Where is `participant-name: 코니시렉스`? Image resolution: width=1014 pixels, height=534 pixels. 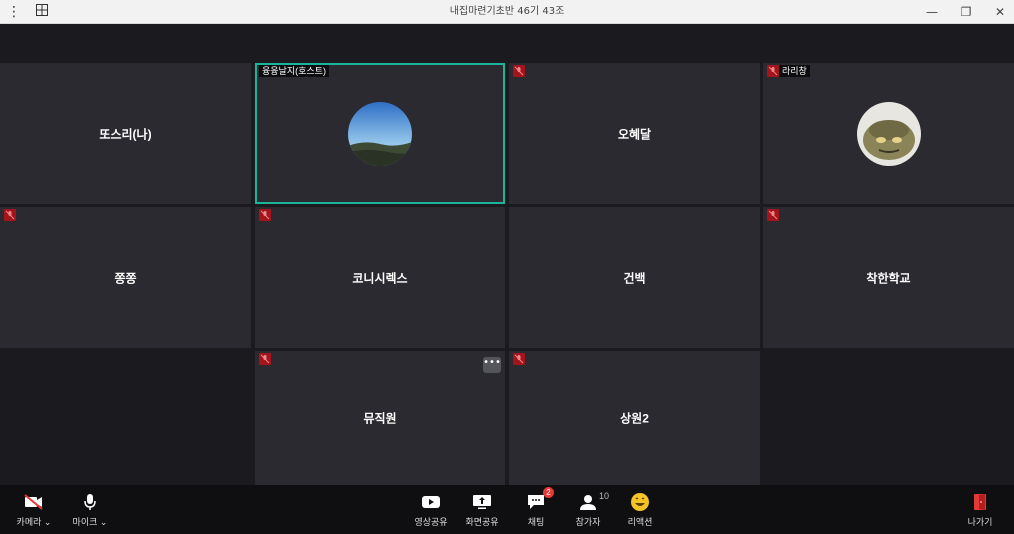 participant-name: 코니시렉스 is located at coordinates (380, 278).